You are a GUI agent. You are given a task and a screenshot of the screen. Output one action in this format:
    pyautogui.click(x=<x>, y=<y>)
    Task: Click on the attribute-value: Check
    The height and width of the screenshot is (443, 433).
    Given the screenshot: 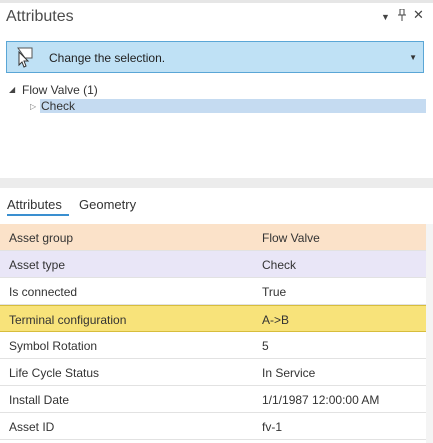 What is the action you would take?
    pyautogui.click(x=279, y=265)
    